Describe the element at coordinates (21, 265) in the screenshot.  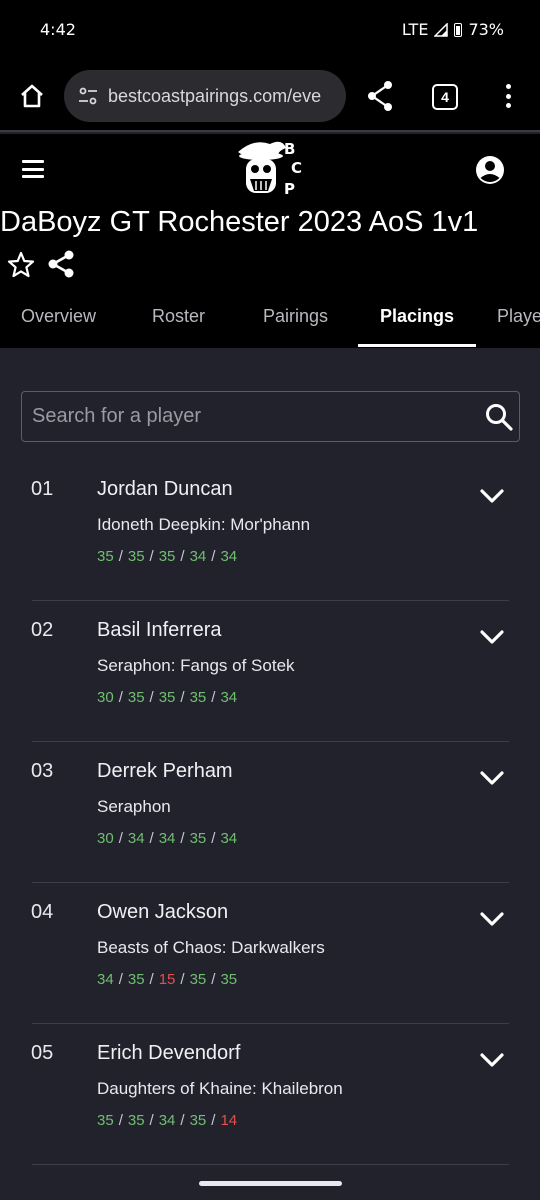
I see `star-icon` at that location.